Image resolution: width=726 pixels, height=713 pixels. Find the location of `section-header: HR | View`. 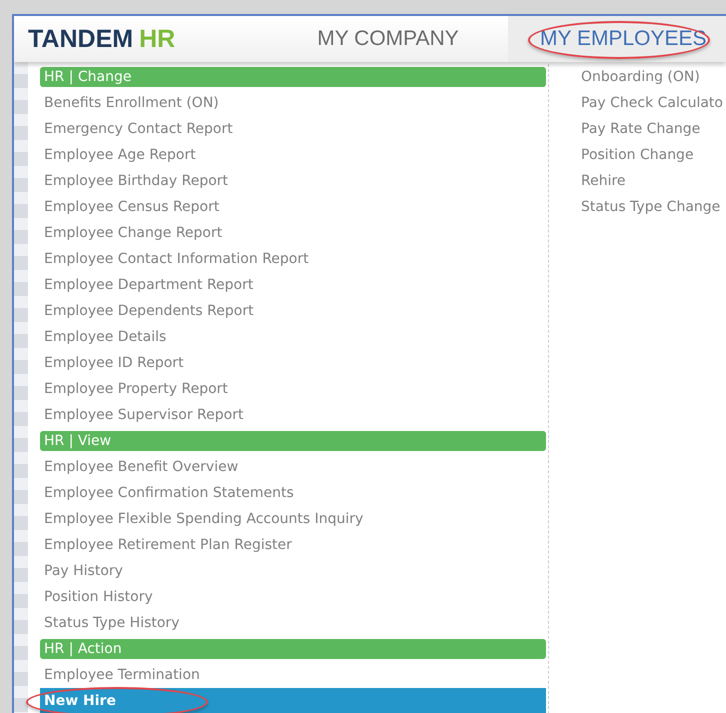

section-header: HR | View is located at coordinates (293, 441).